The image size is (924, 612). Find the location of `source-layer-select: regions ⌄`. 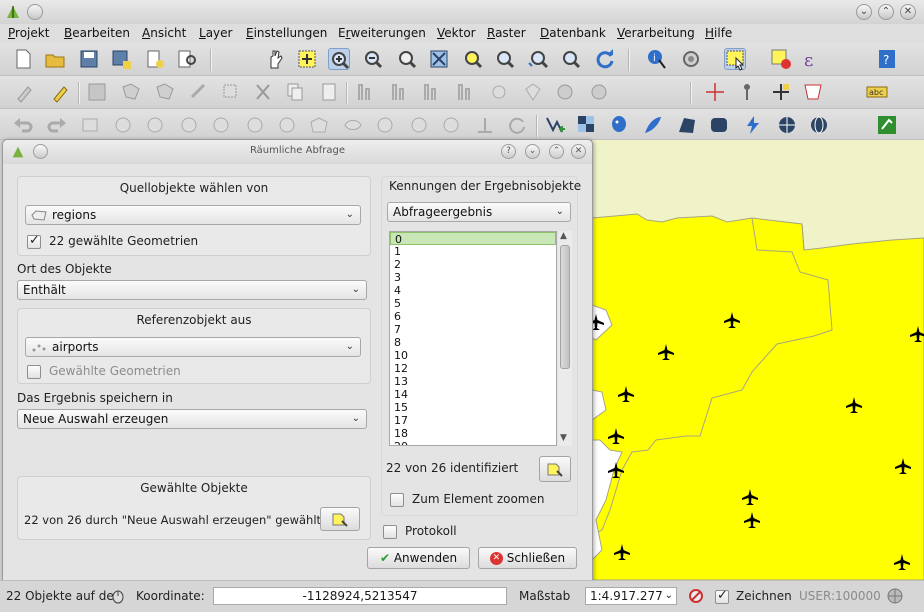

source-layer-select: regions ⌄ is located at coordinates (193, 215).